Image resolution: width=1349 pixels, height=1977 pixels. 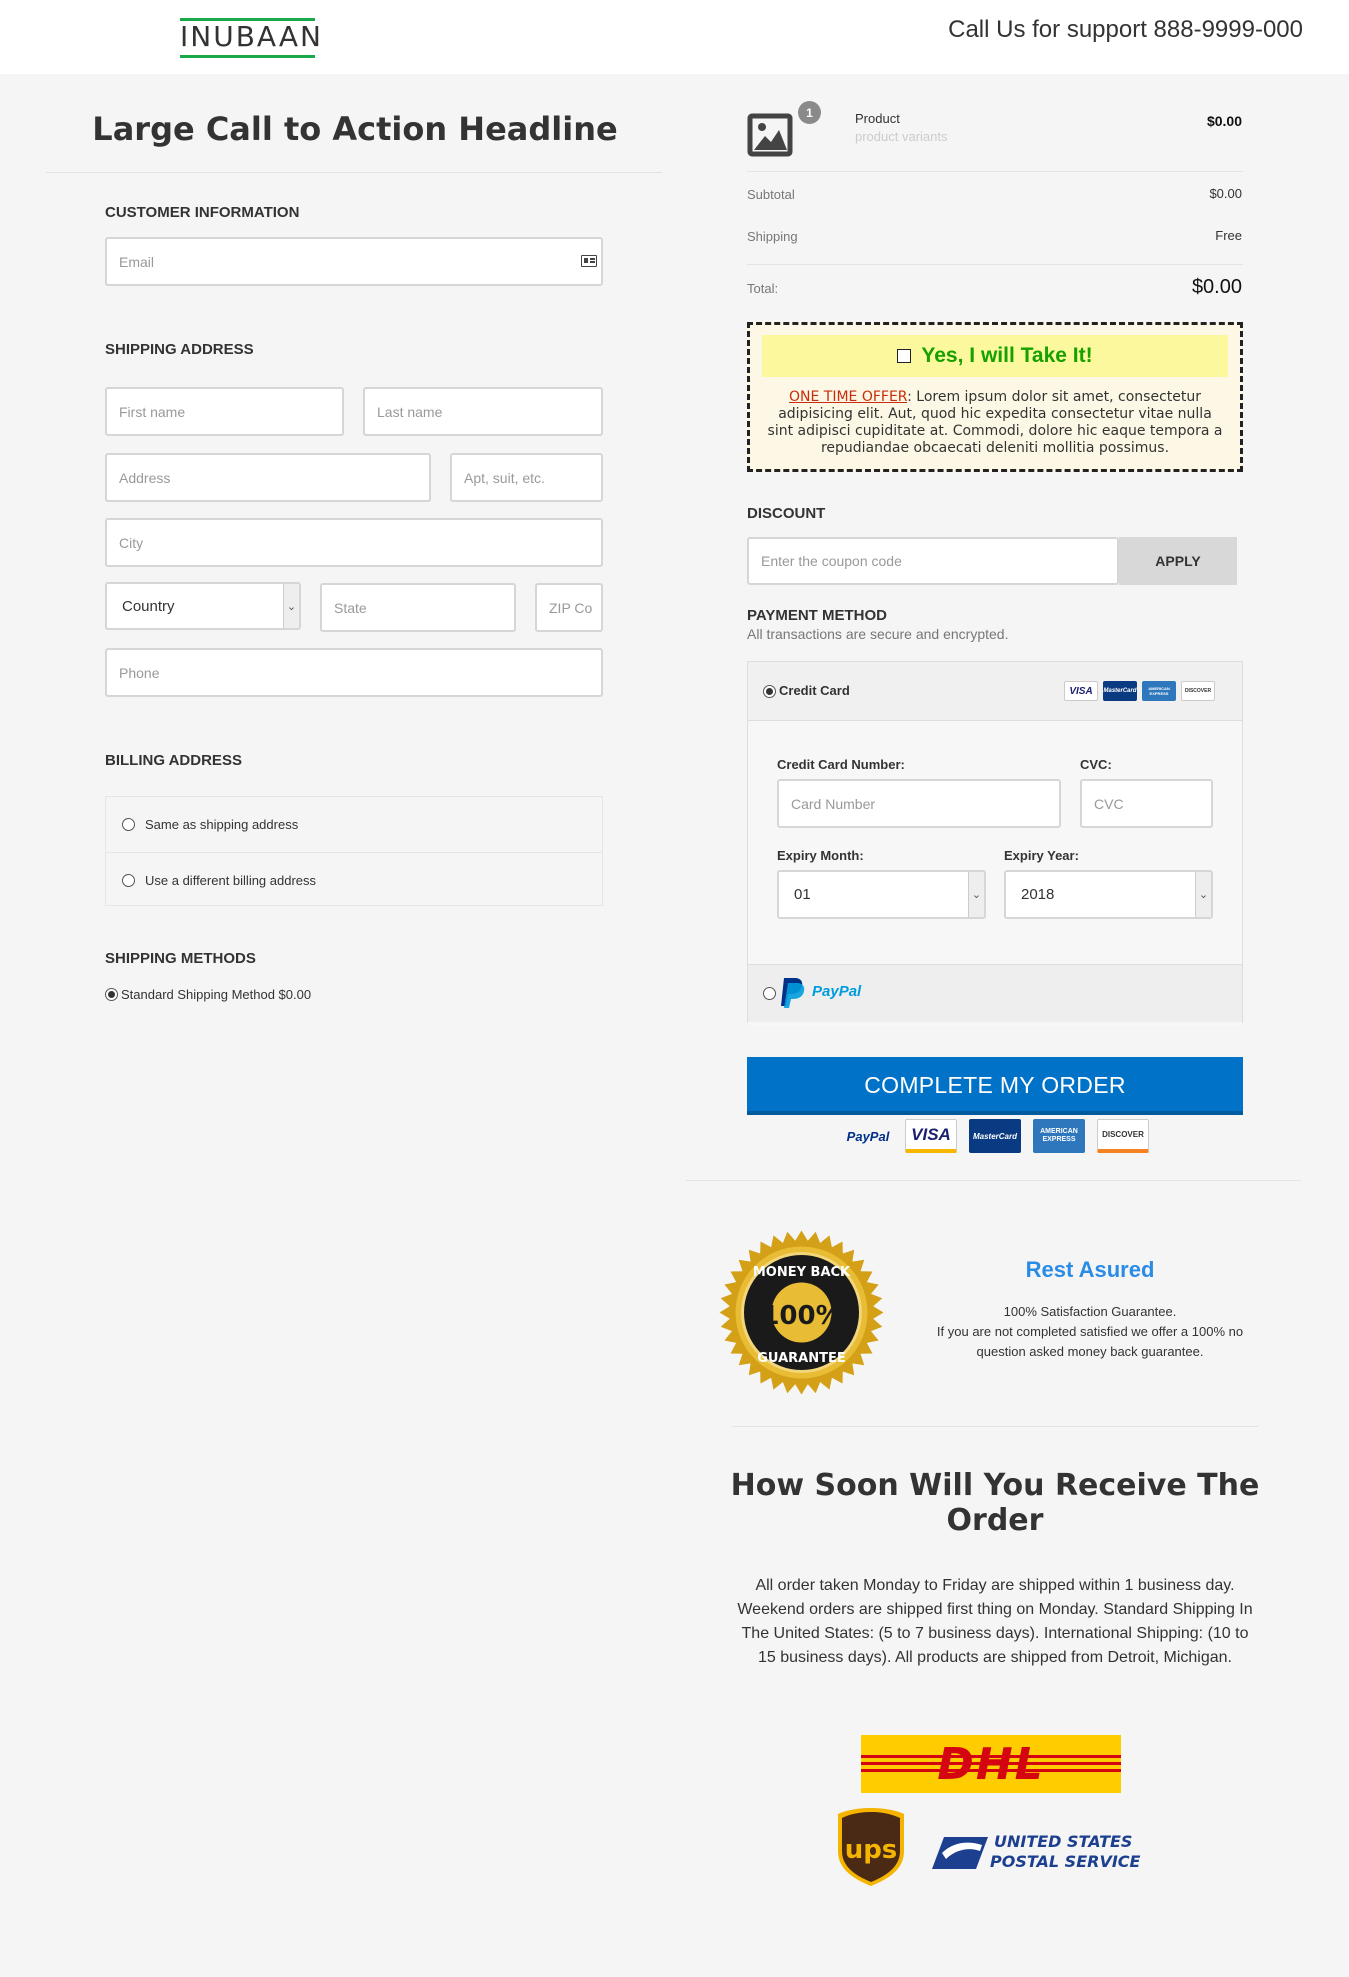 I want to click on shipping-method-label: Standard Shipping Method $0.00, so click(x=216, y=994).